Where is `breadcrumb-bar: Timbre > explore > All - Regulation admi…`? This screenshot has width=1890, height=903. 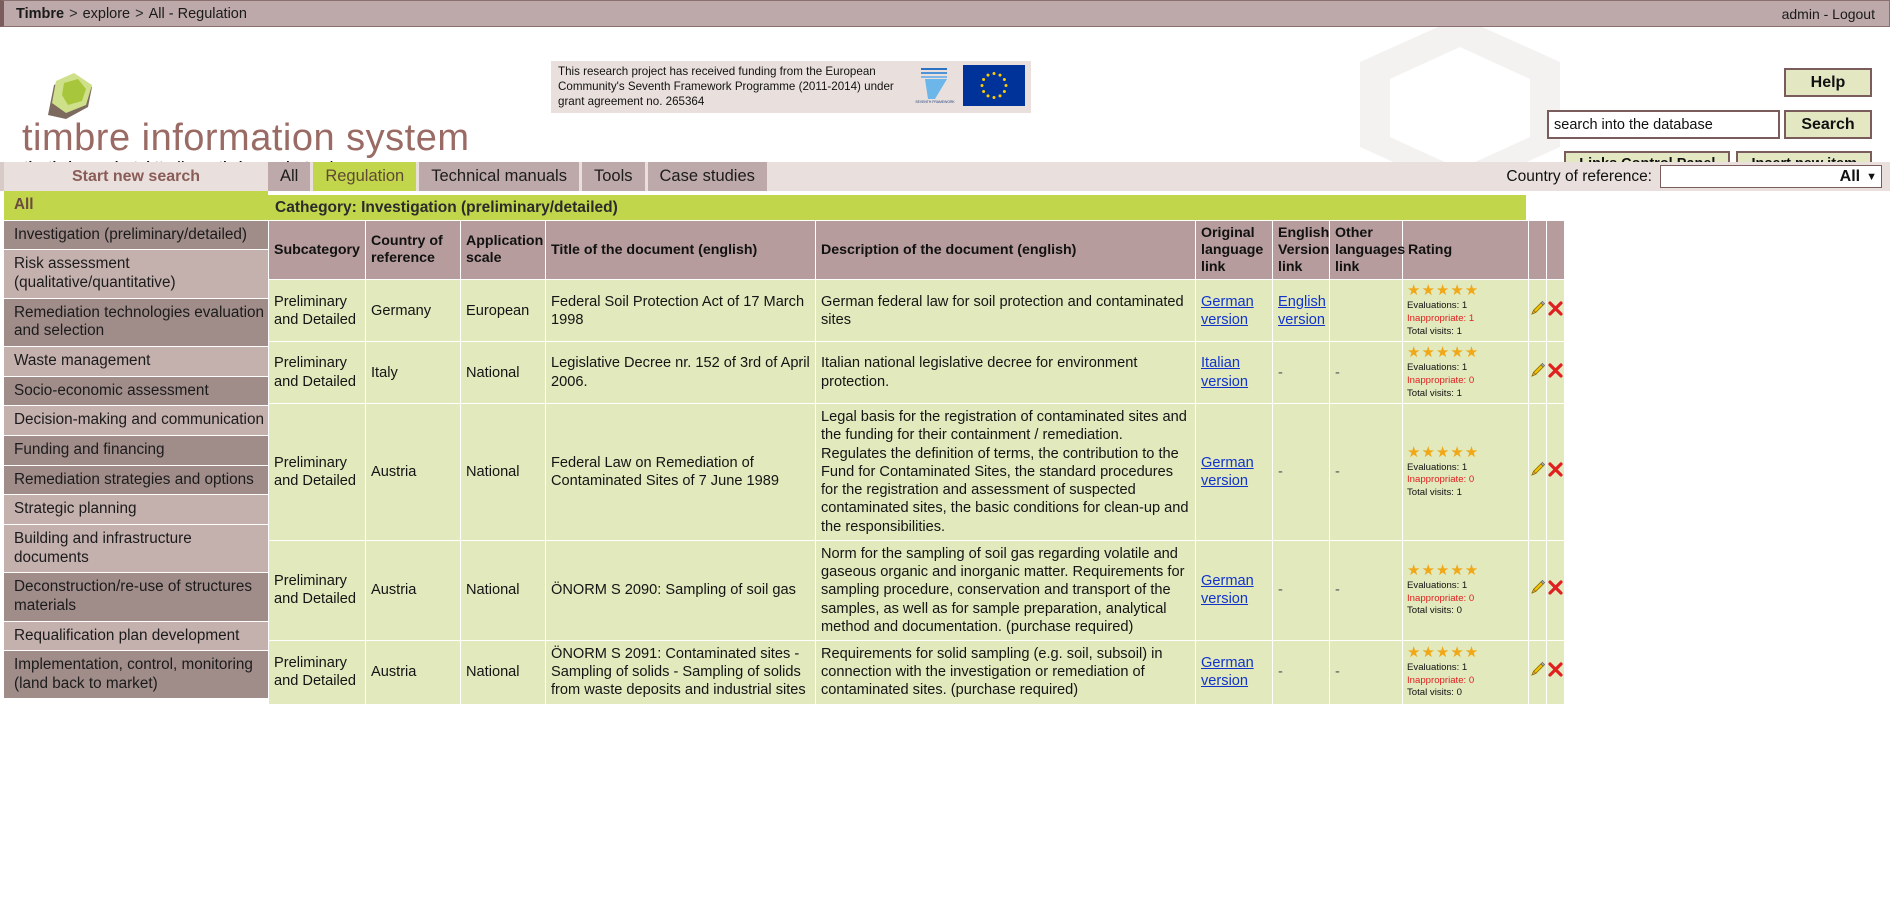
breadcrumb-bar: Timbre > explore > All - Regulation admi… is located at coordinates (945, 13).